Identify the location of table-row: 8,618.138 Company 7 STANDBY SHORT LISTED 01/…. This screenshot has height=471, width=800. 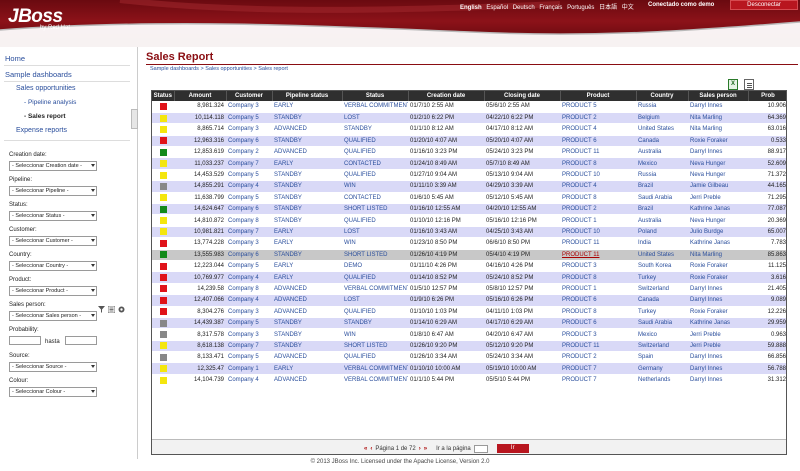
(469, 346).